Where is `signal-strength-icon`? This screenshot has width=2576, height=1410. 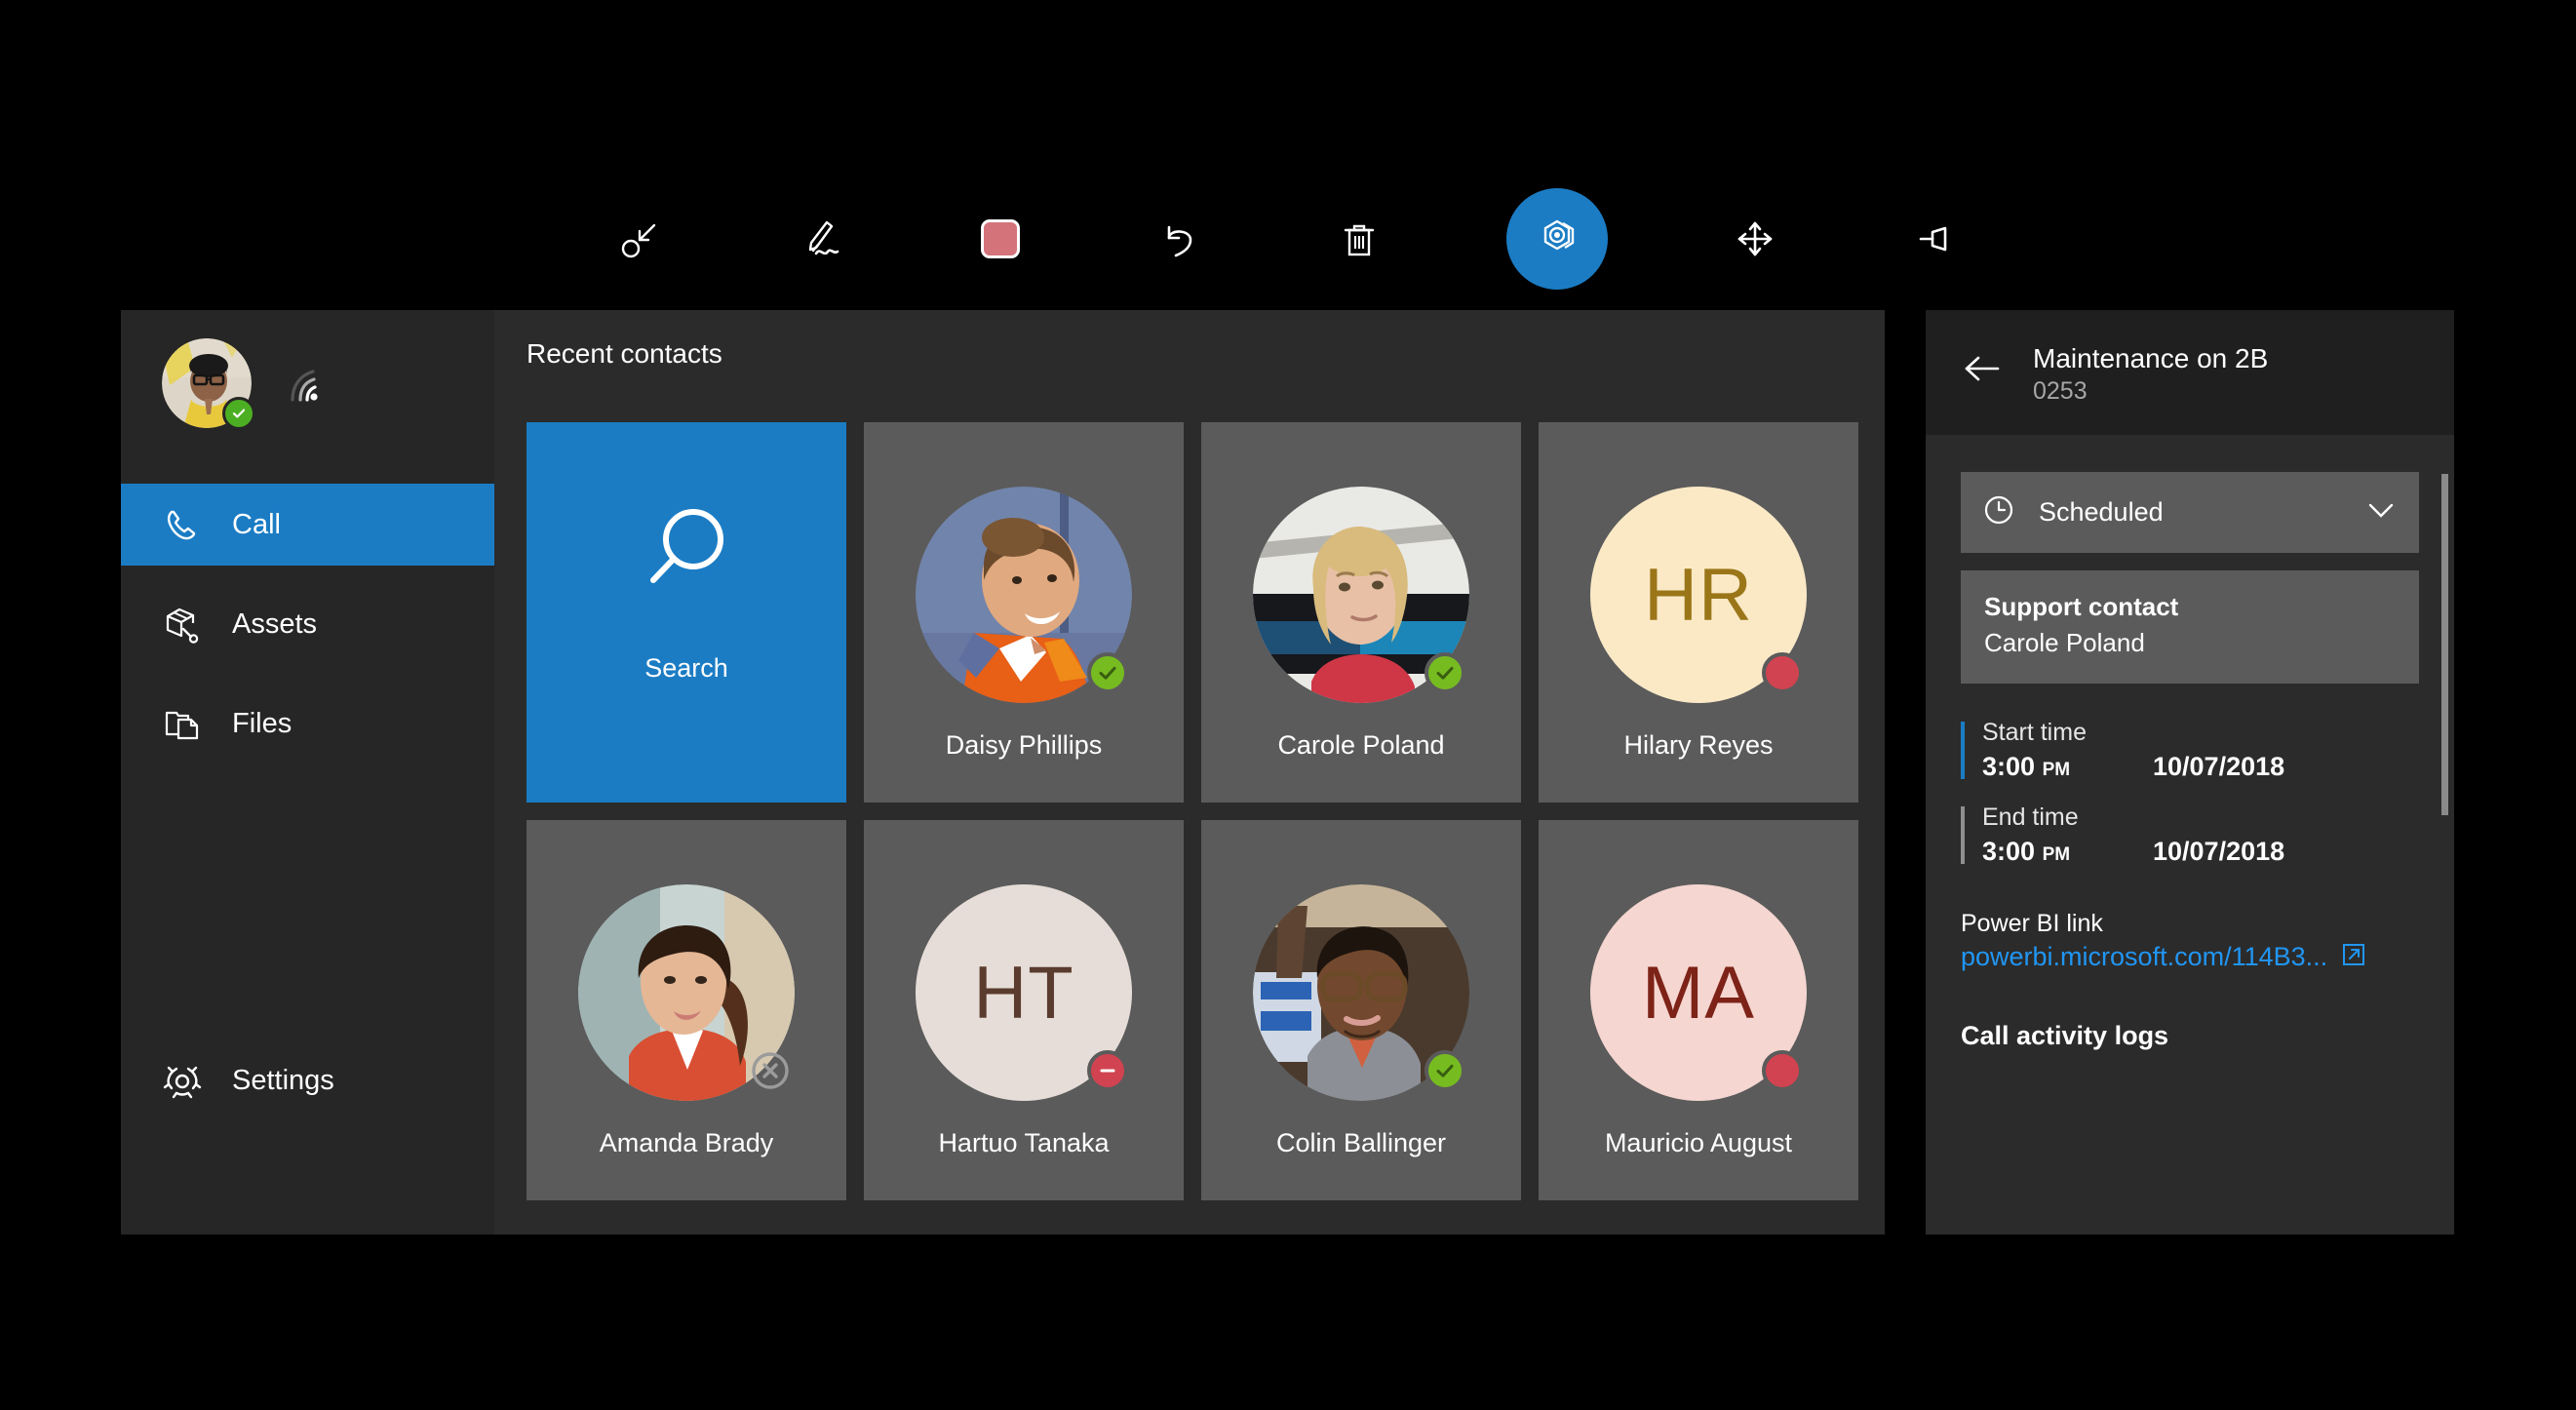
signal-strength-icon is located at coordinates (309, 387).